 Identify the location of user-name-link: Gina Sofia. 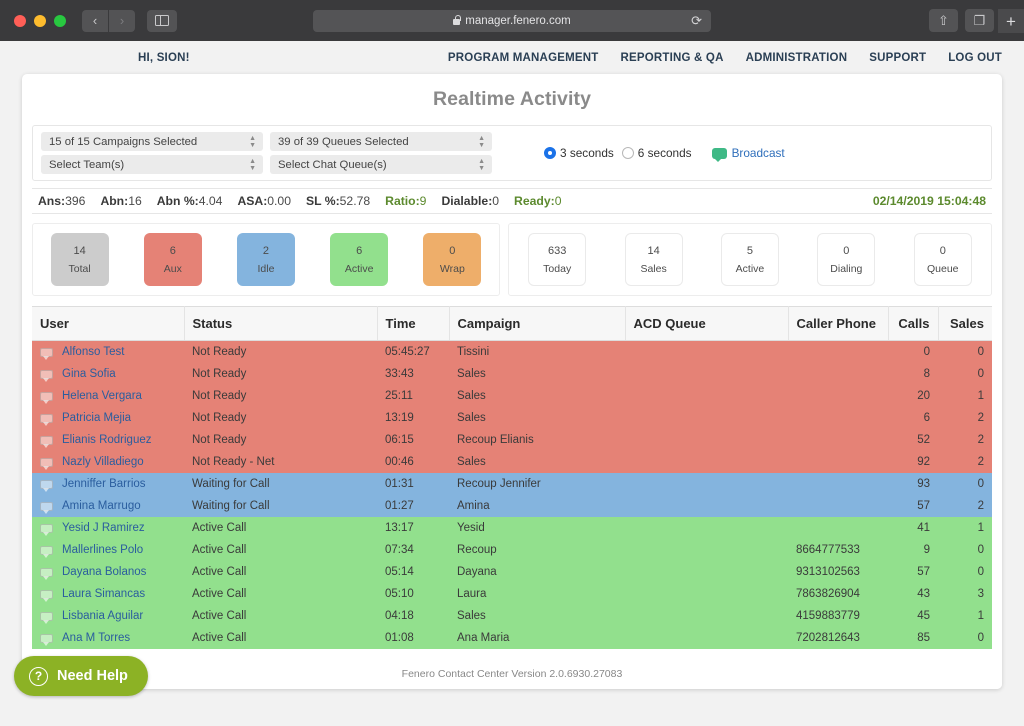
(89, 374).